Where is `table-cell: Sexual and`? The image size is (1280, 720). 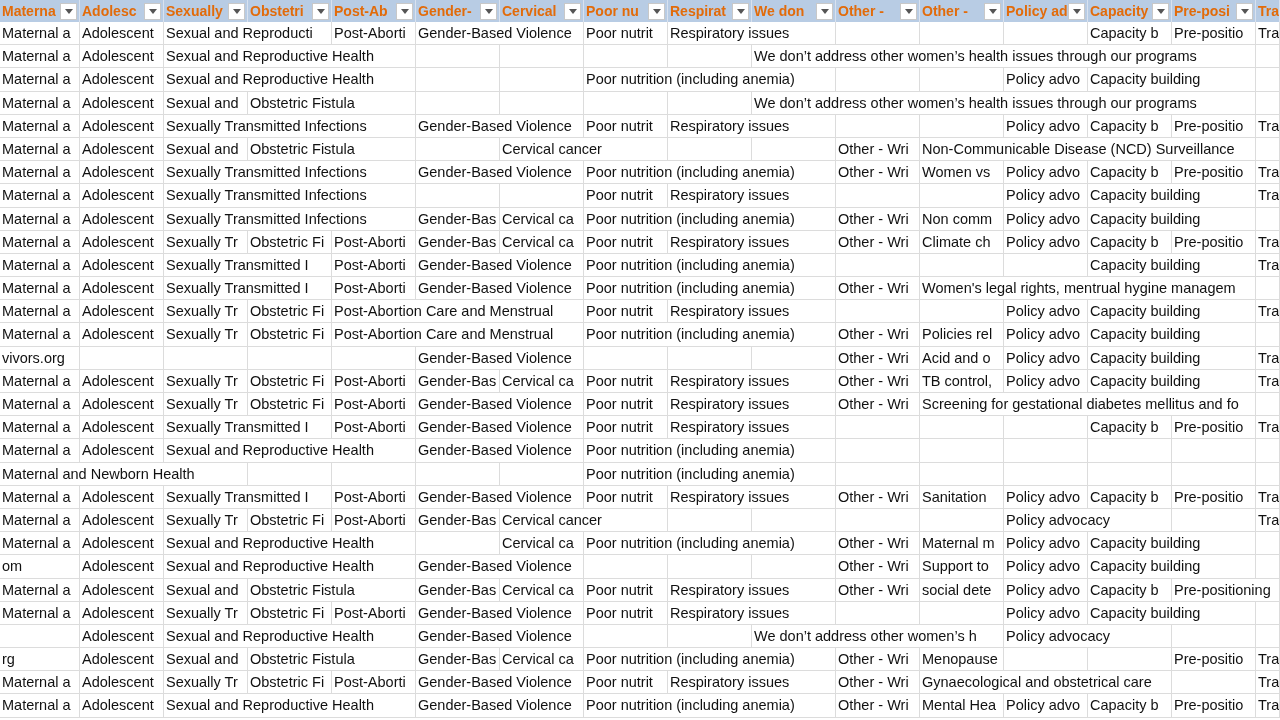
table-cell: Sexual and is located at coordinates (206, 103).